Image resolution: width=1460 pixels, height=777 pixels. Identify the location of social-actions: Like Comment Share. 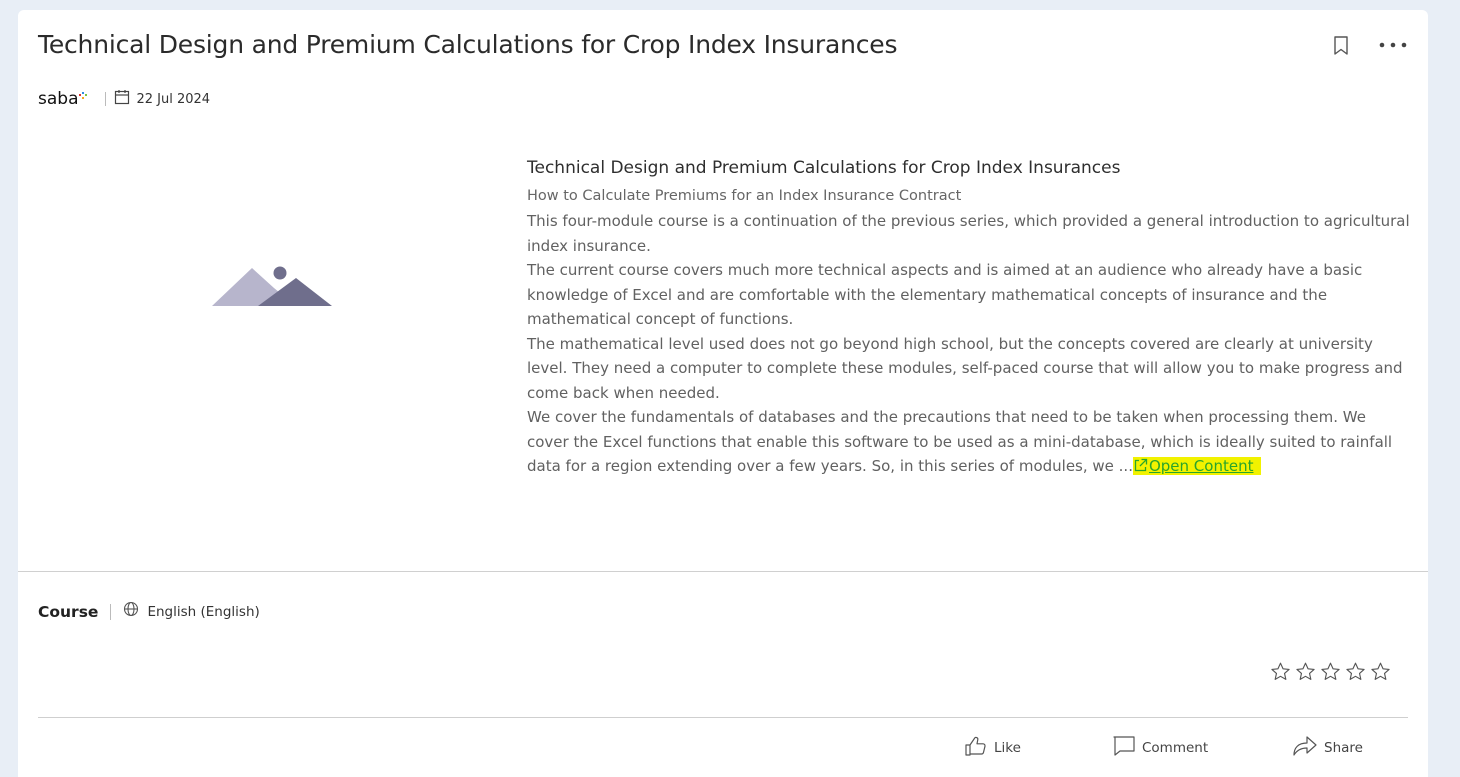
(723, 747).